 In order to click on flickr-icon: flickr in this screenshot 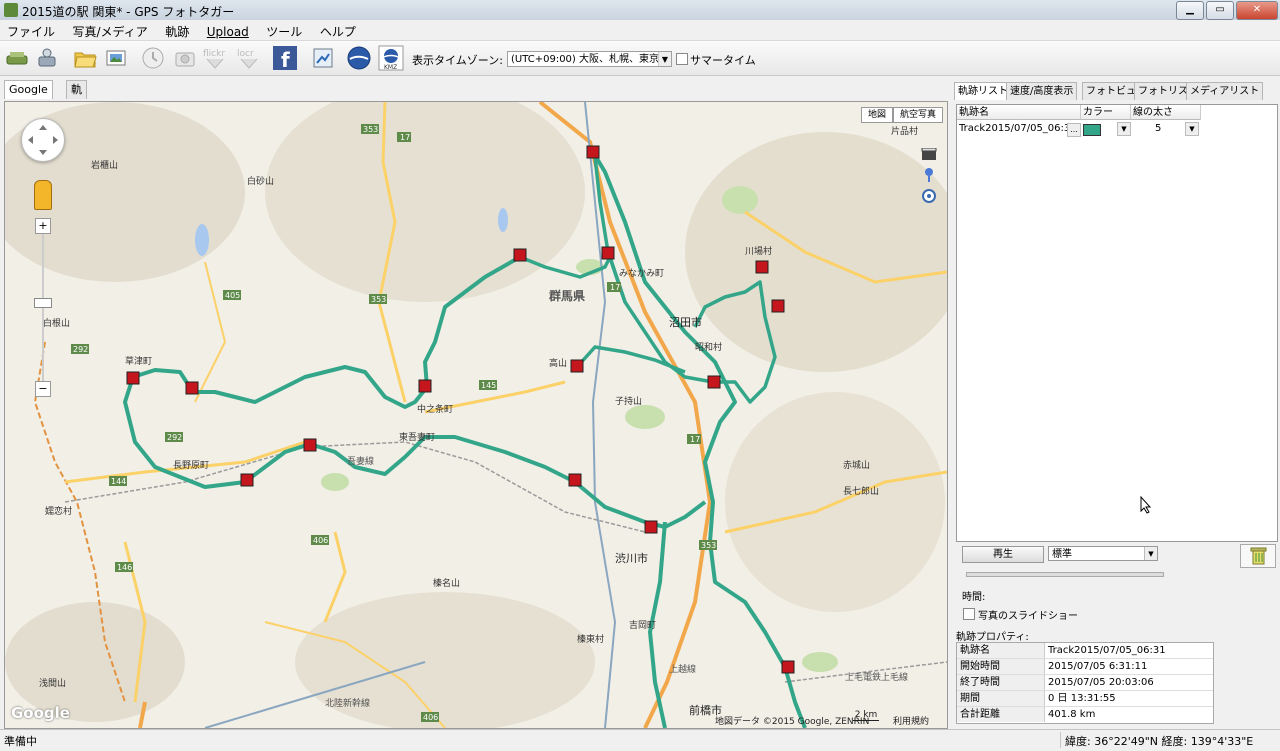, I will do `click(215, 58)`.